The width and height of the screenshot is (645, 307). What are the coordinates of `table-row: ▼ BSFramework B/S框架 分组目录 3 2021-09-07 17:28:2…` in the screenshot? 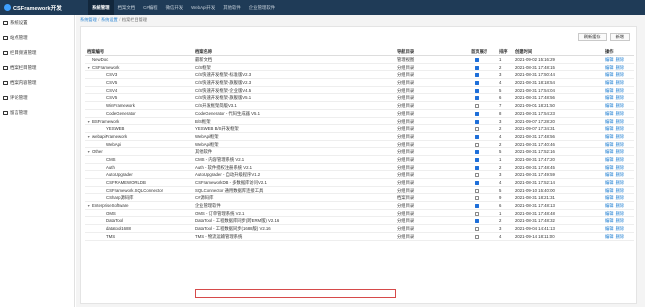 It's located at (359, 122).